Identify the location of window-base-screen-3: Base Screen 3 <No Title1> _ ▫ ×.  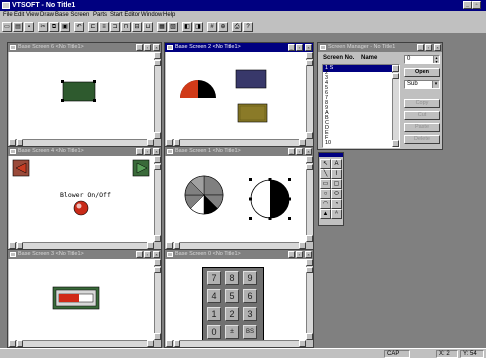
(84, 298).